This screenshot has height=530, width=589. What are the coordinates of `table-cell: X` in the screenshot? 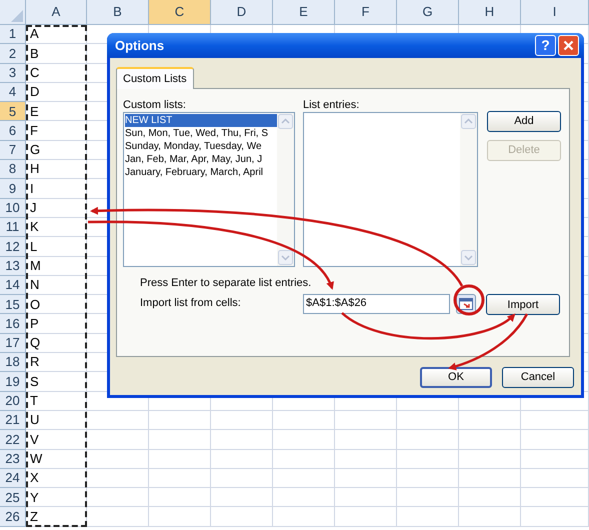 It's located at (56, 478).